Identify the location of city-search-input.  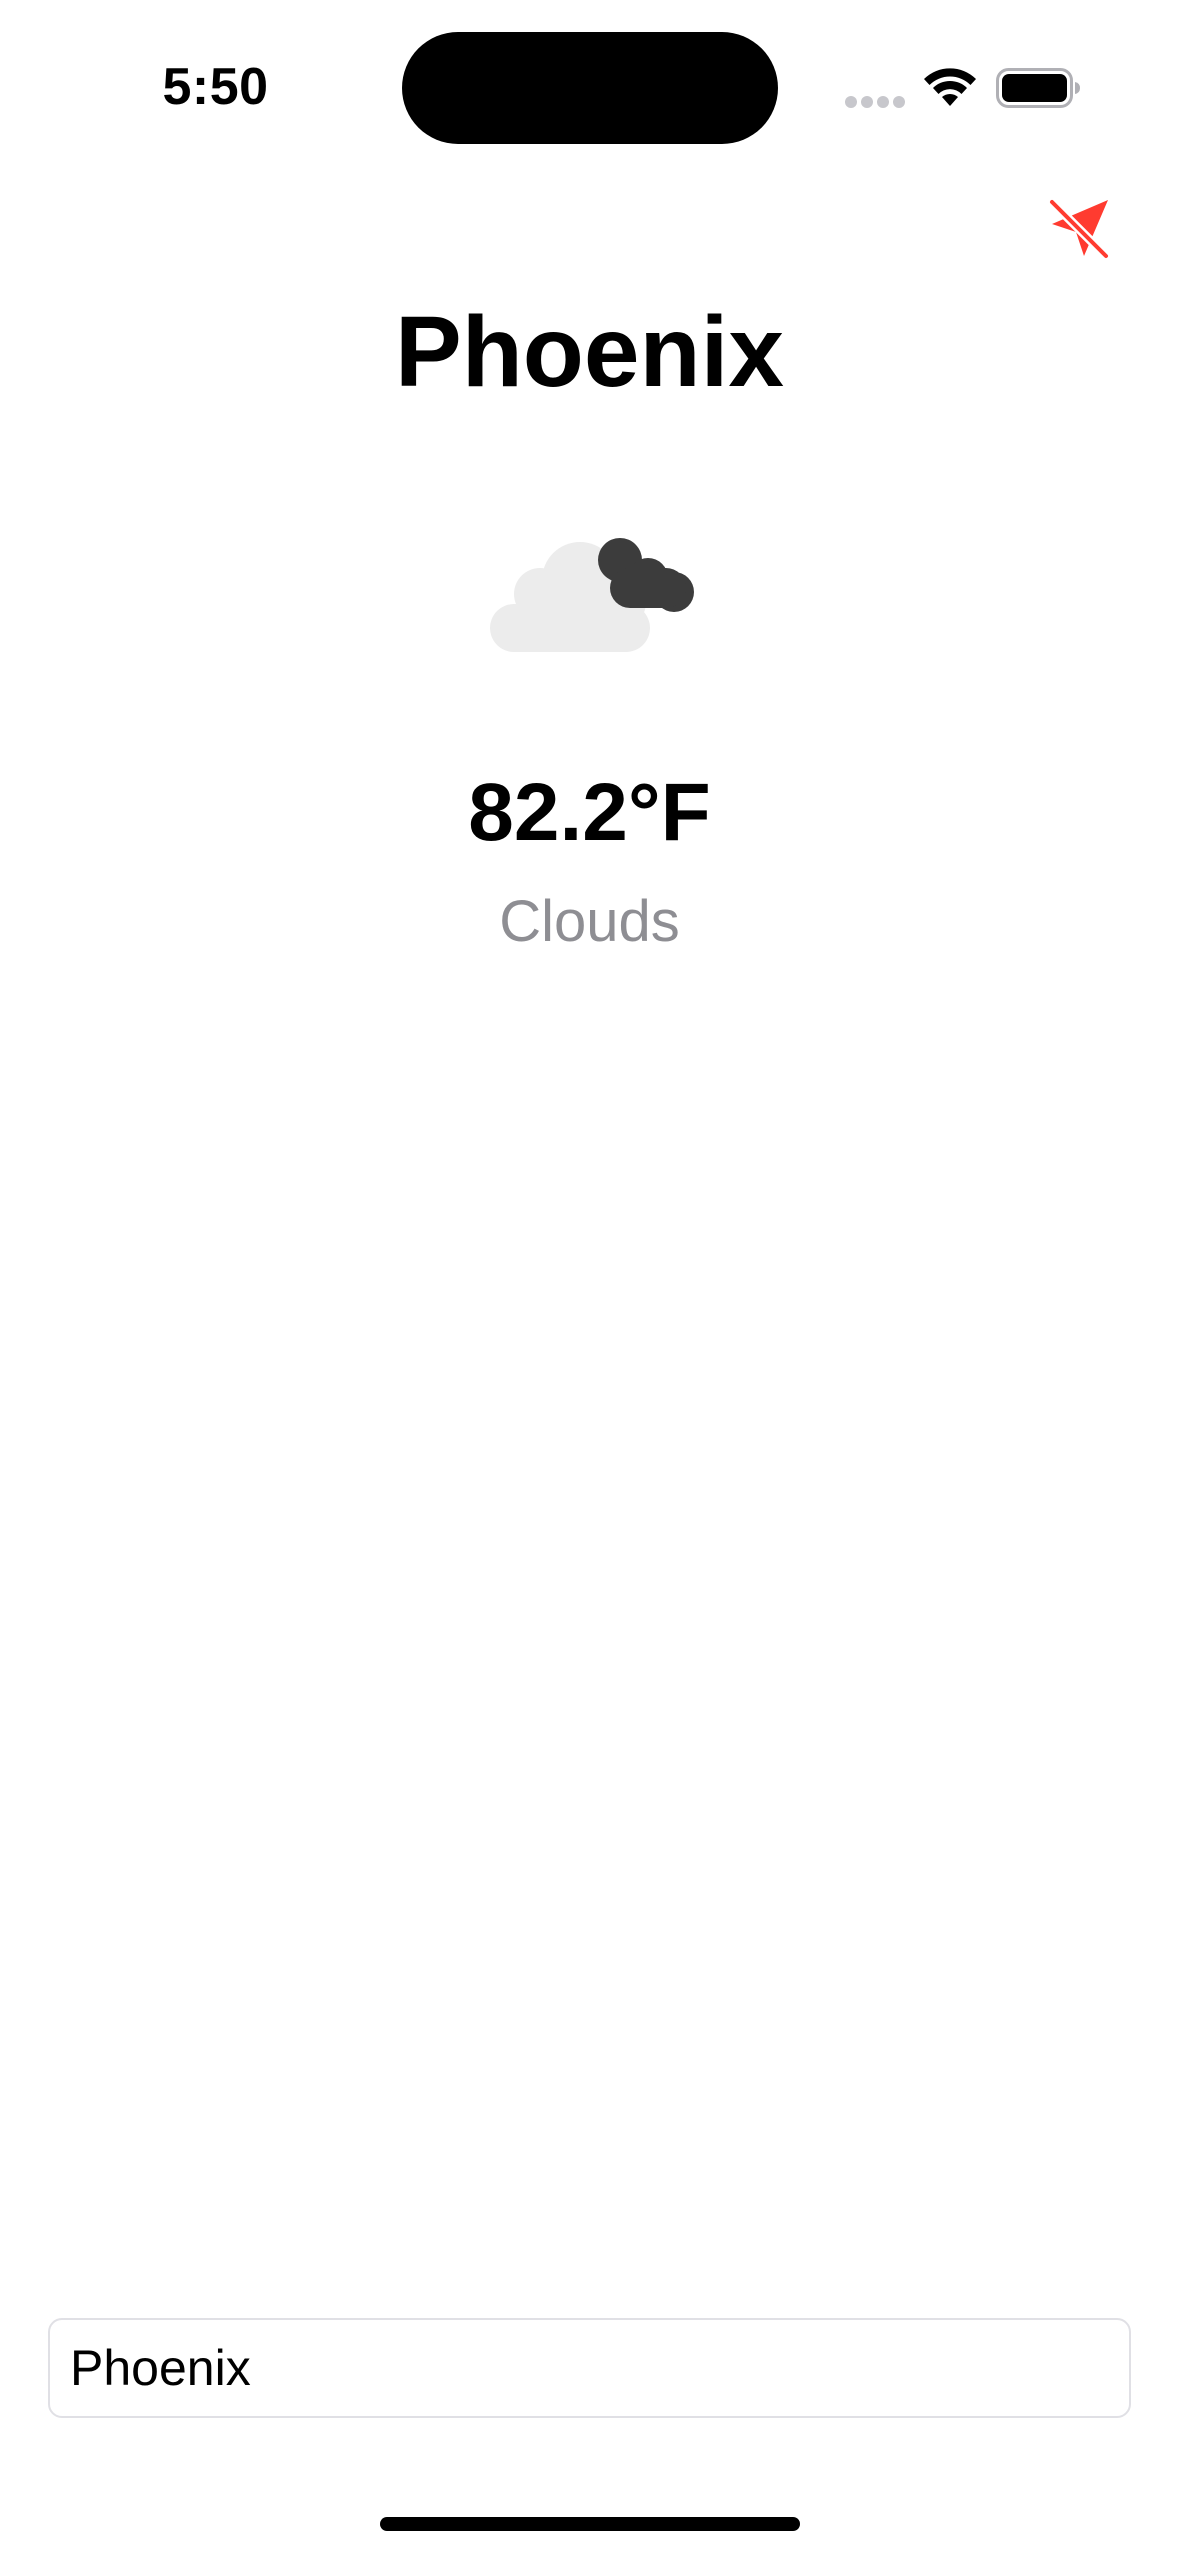
(589, 2368).